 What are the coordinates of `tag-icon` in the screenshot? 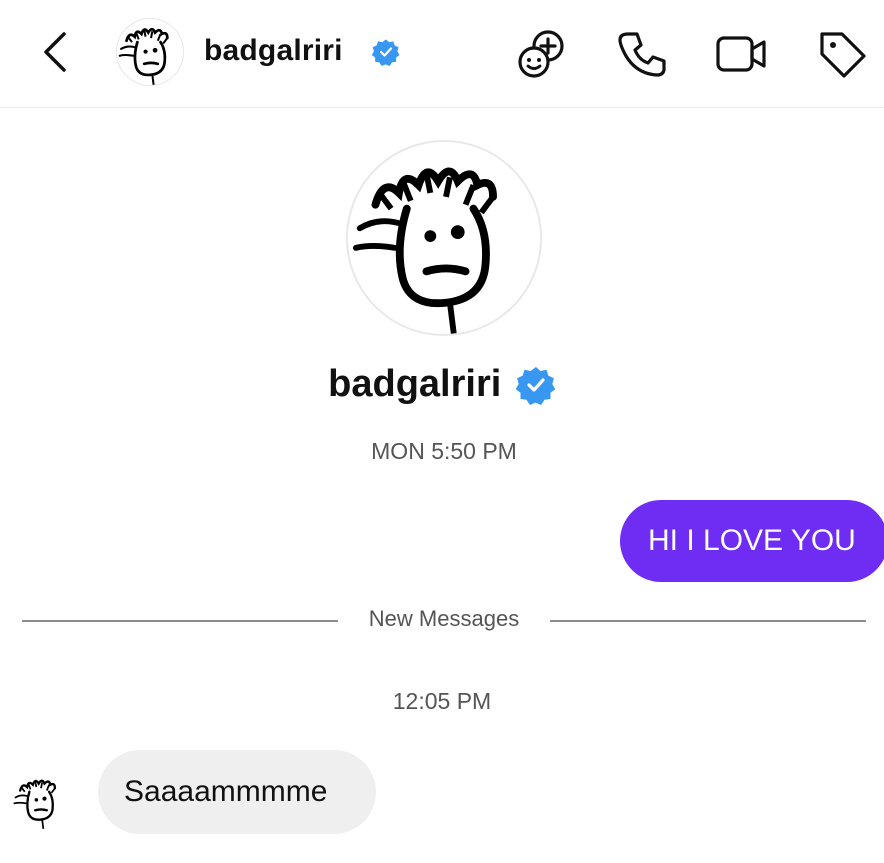 It's located at (842, 54).